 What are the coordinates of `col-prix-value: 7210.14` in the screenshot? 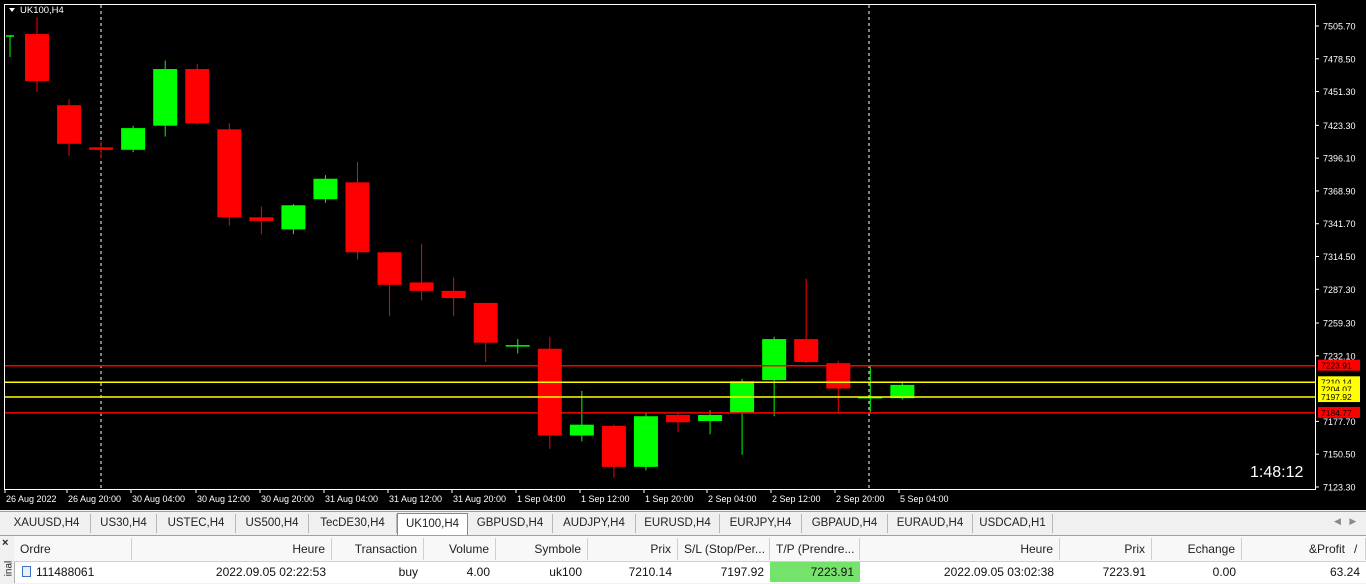 It's located at (650, 572).